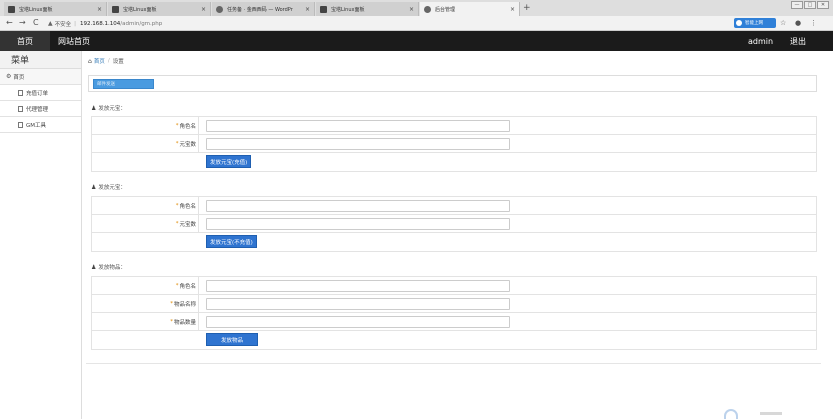 The height and width of the screenshot is (419, 833). I want to click on maximize-button: □, so click(810, 5).